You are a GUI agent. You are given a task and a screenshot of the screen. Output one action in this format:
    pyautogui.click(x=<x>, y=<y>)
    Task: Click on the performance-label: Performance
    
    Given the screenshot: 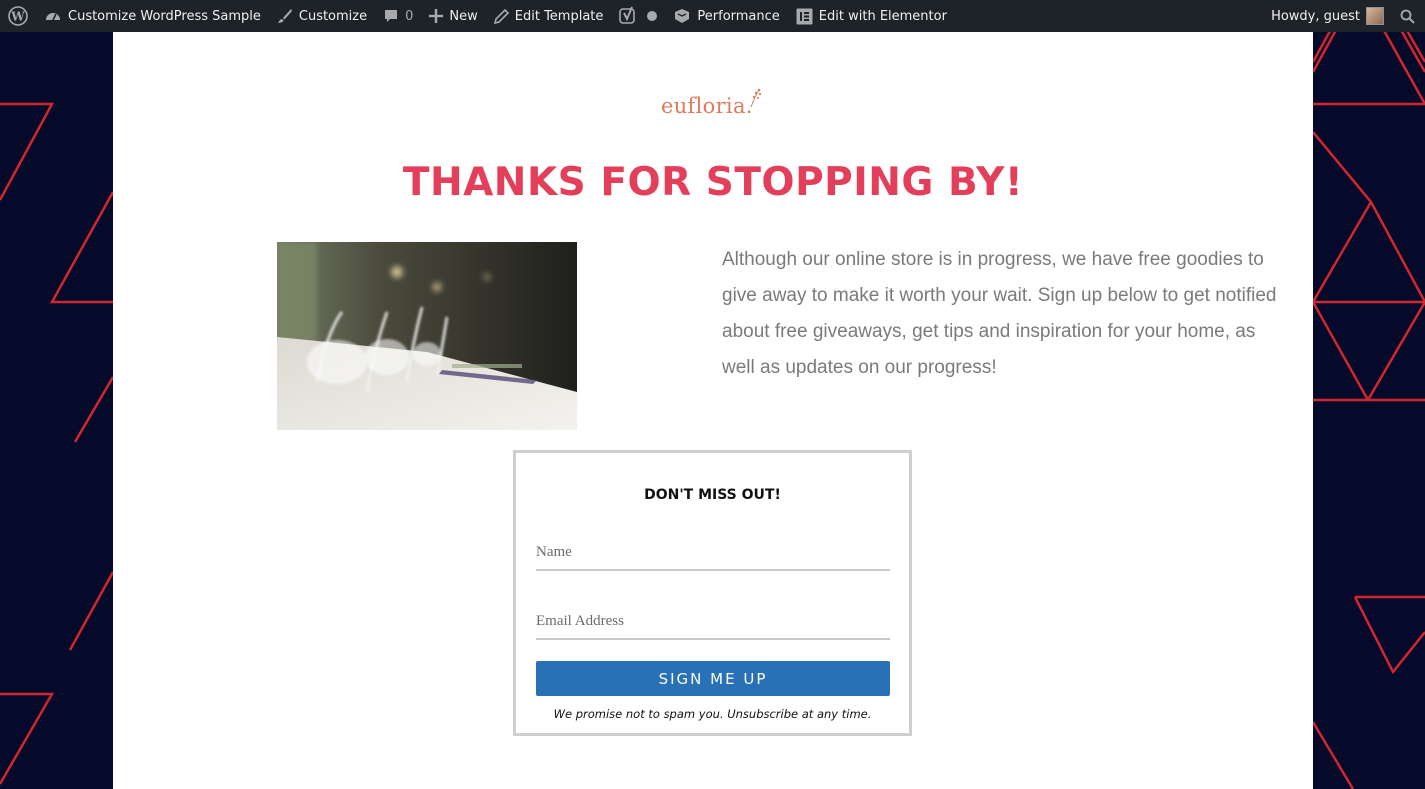 What is the action you would take?
    pyautogui.click(x=738, y=16)
    